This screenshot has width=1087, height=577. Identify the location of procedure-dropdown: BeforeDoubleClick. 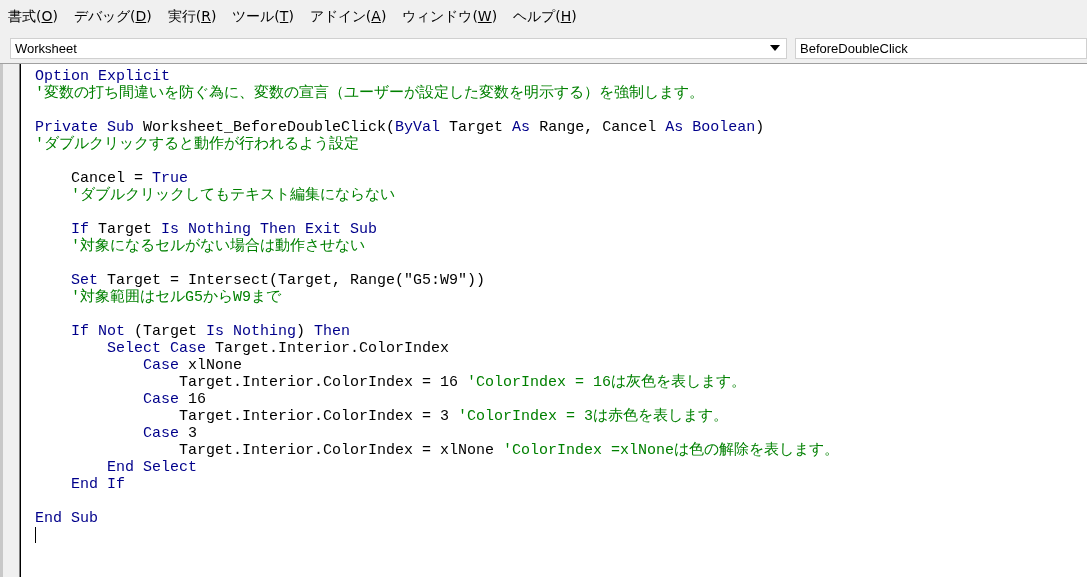
(941, 48).